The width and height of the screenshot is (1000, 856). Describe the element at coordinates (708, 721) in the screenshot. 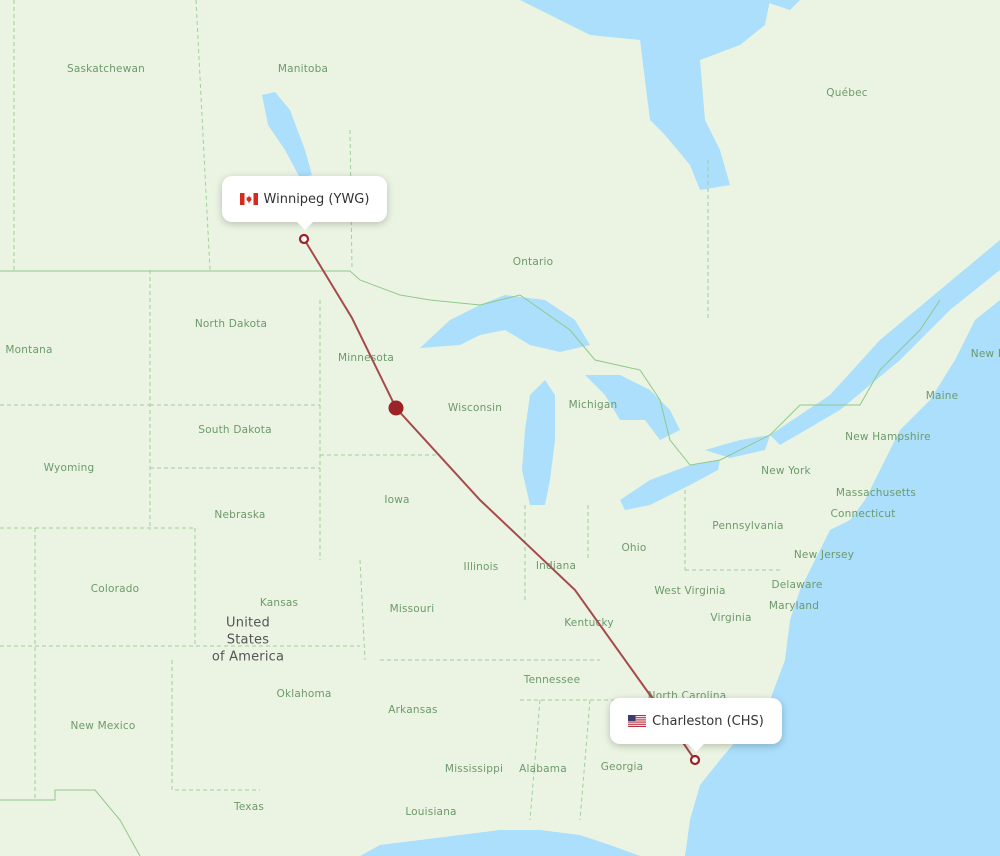

I see `destination-label: Charleston (CHS)` at that location.